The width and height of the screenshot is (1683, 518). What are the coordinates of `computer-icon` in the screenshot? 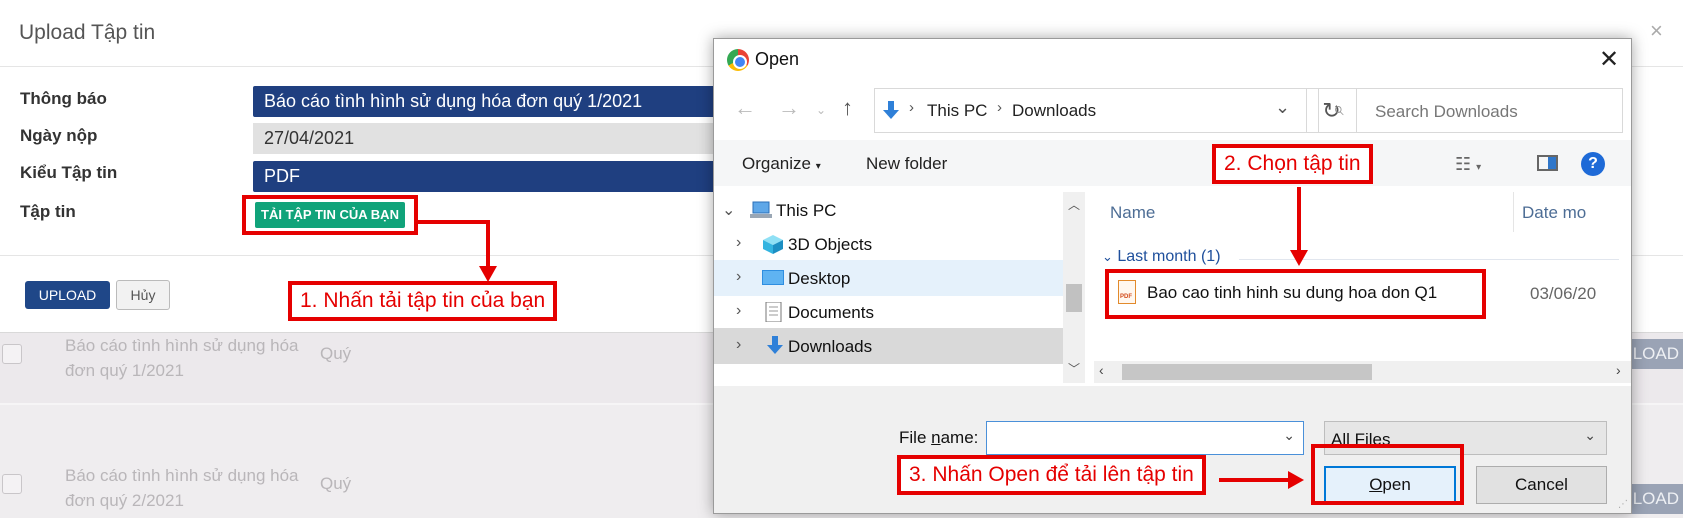 It's located at (761, 209).